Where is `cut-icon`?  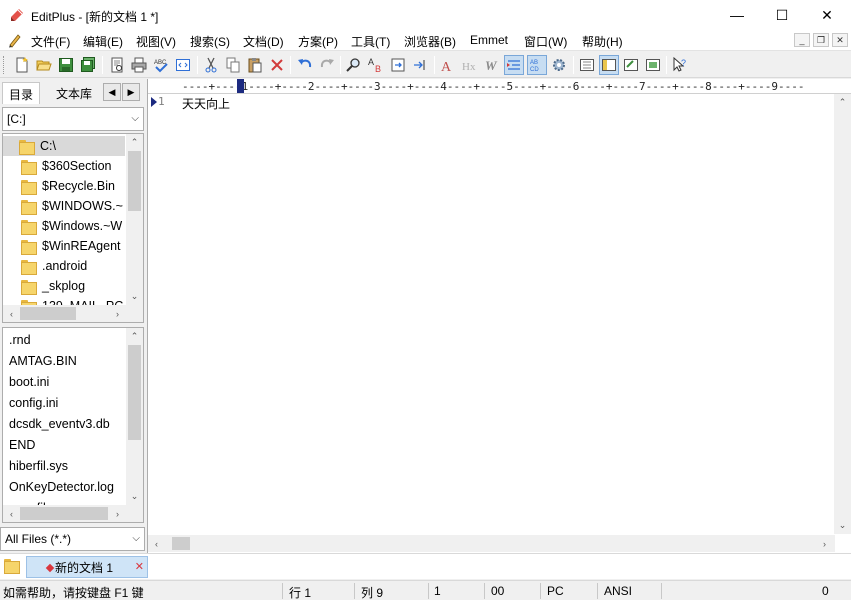
cut-icon is located at coordinates (211, 65).